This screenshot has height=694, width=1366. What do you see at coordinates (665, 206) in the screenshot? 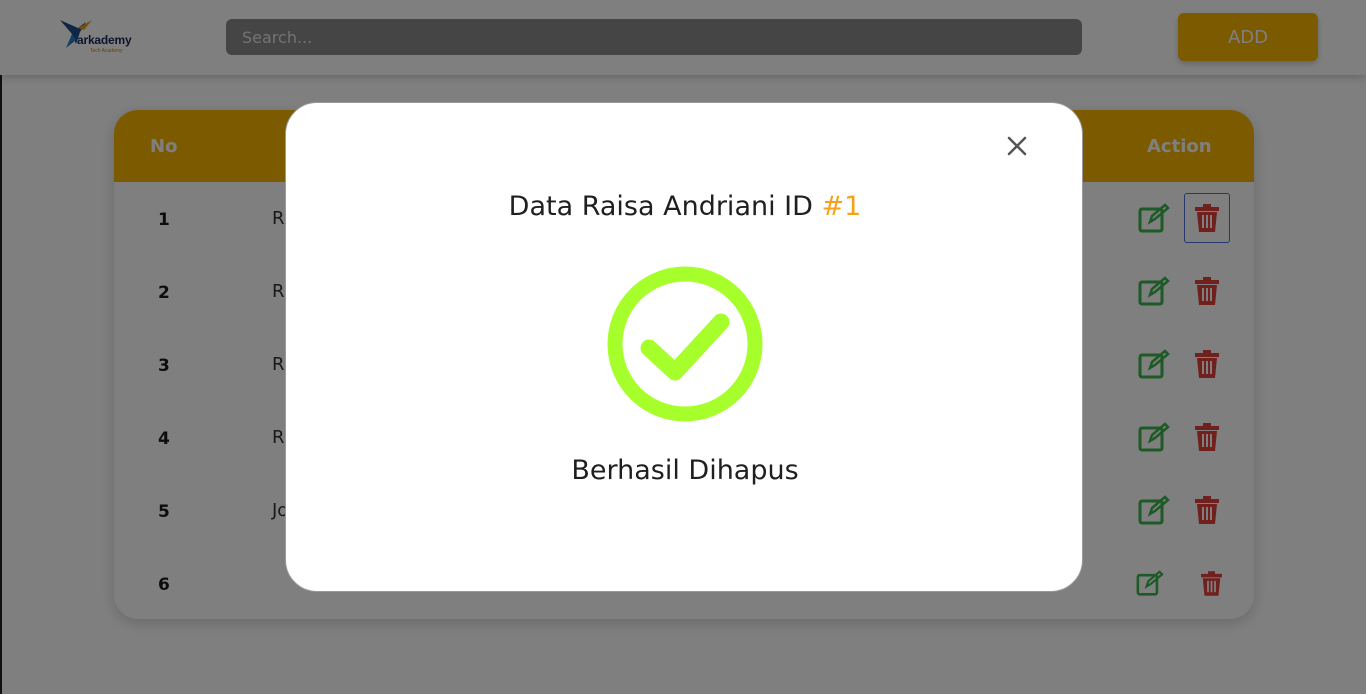
I see `dialog-title-text: Data Raisa Andriani ID` at bounding box center [665, 206].